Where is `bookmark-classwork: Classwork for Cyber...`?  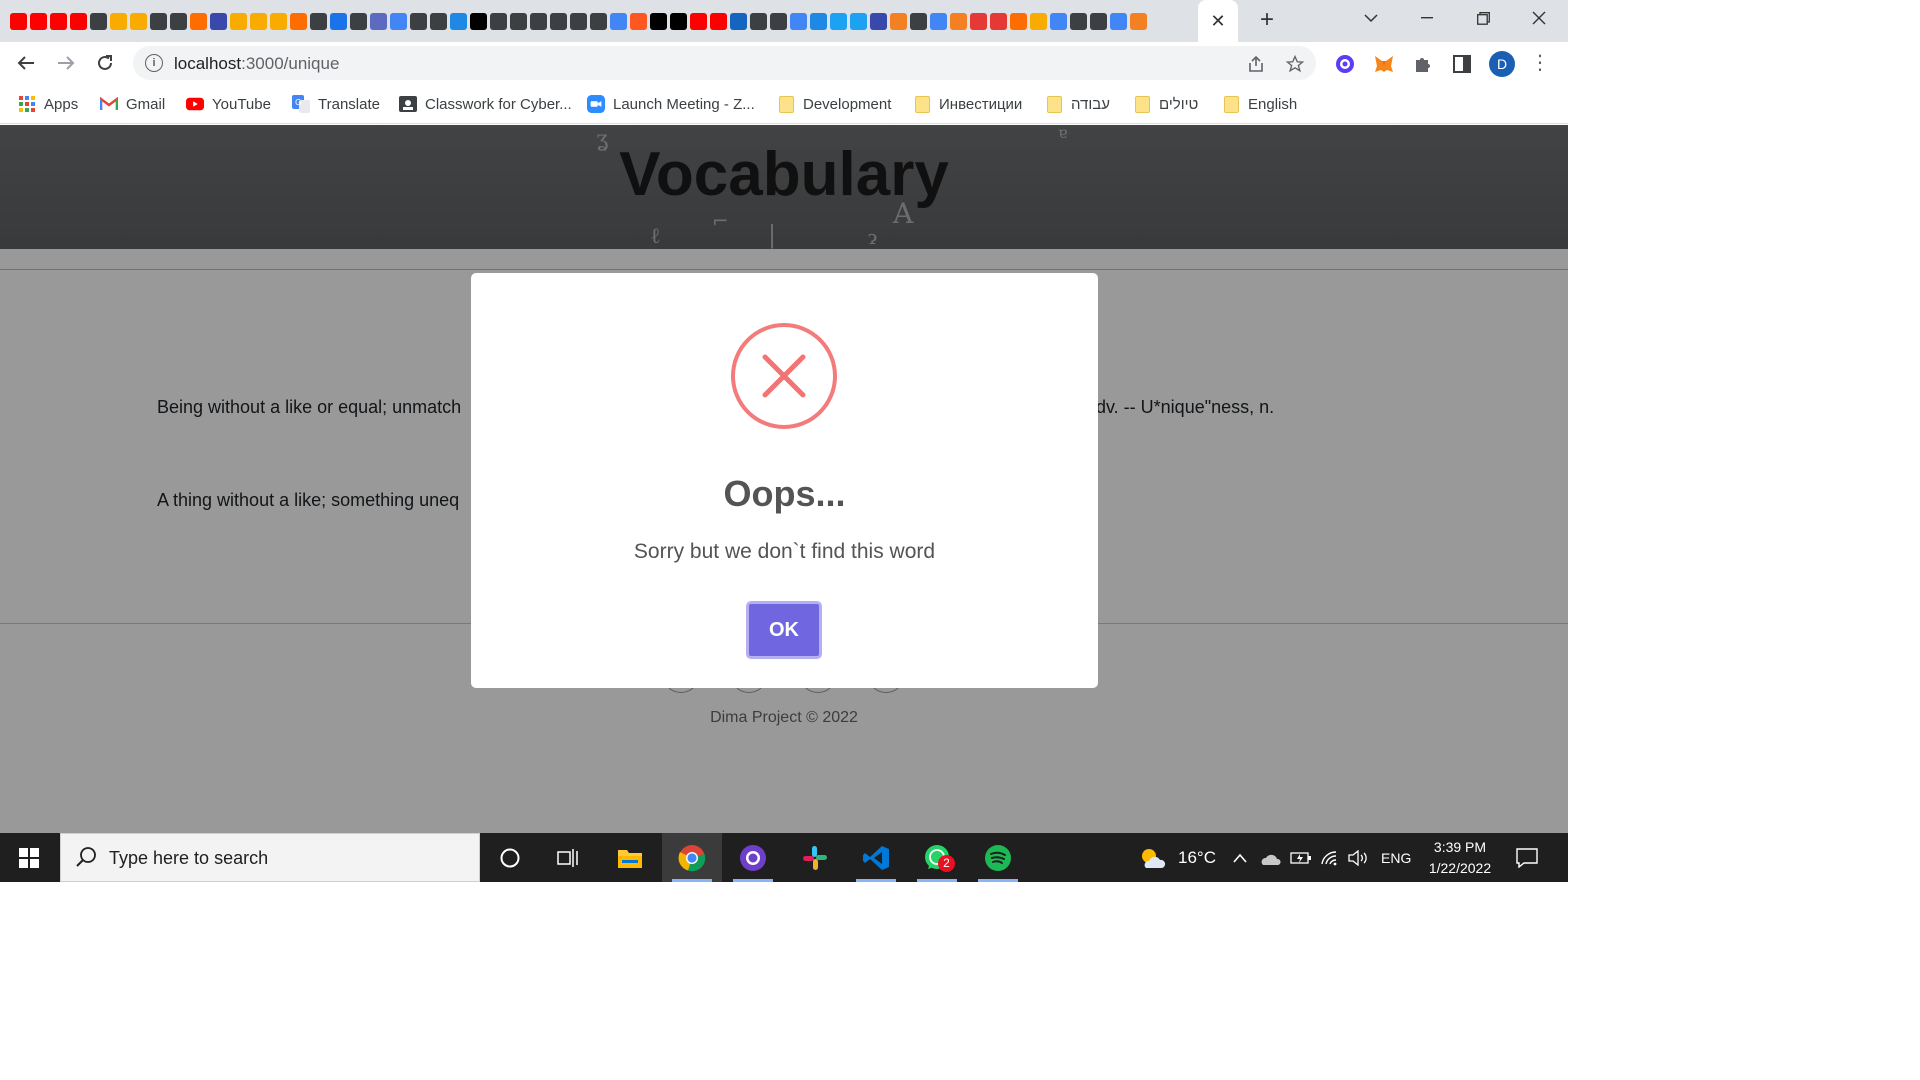
bookmark-classwork: Classwork for Cyber... is located at coordinates (485, 104).